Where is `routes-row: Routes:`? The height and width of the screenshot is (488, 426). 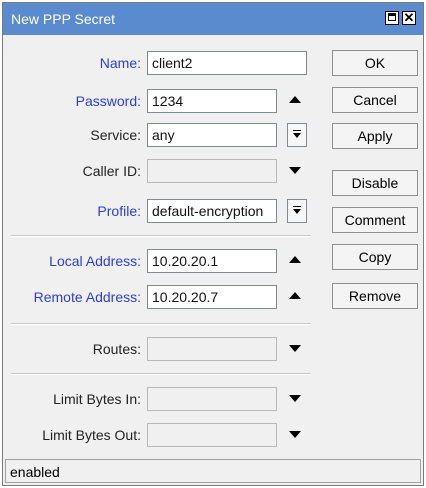 routes-row: Routes: is located at coordinates (165, 349).